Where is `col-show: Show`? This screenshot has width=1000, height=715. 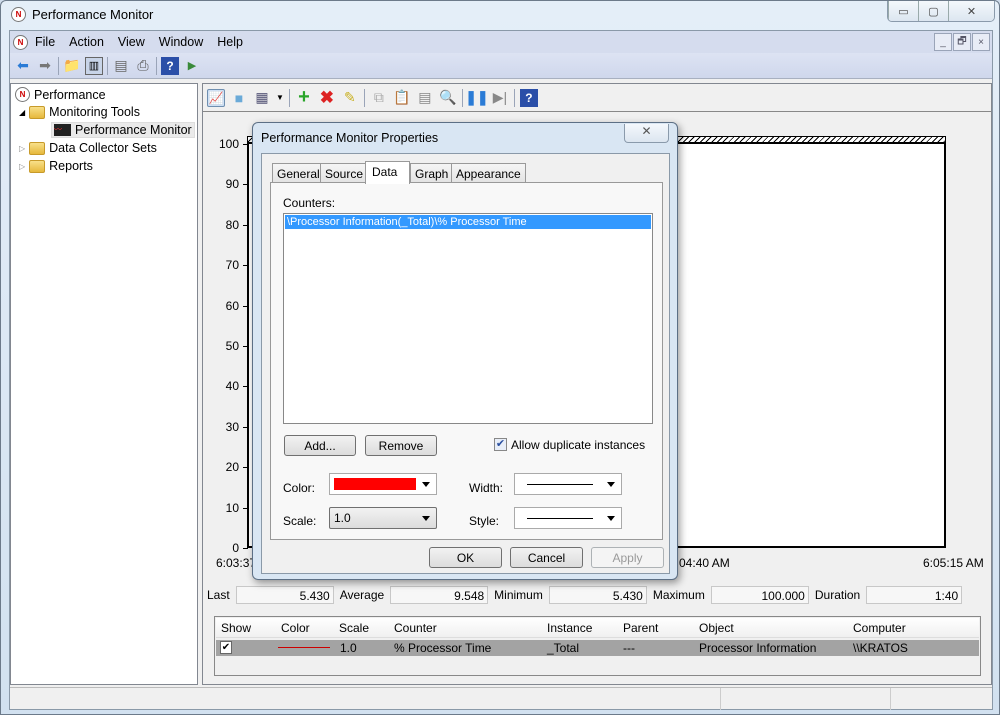 col-show: Show is located at coordinates (236, 628).